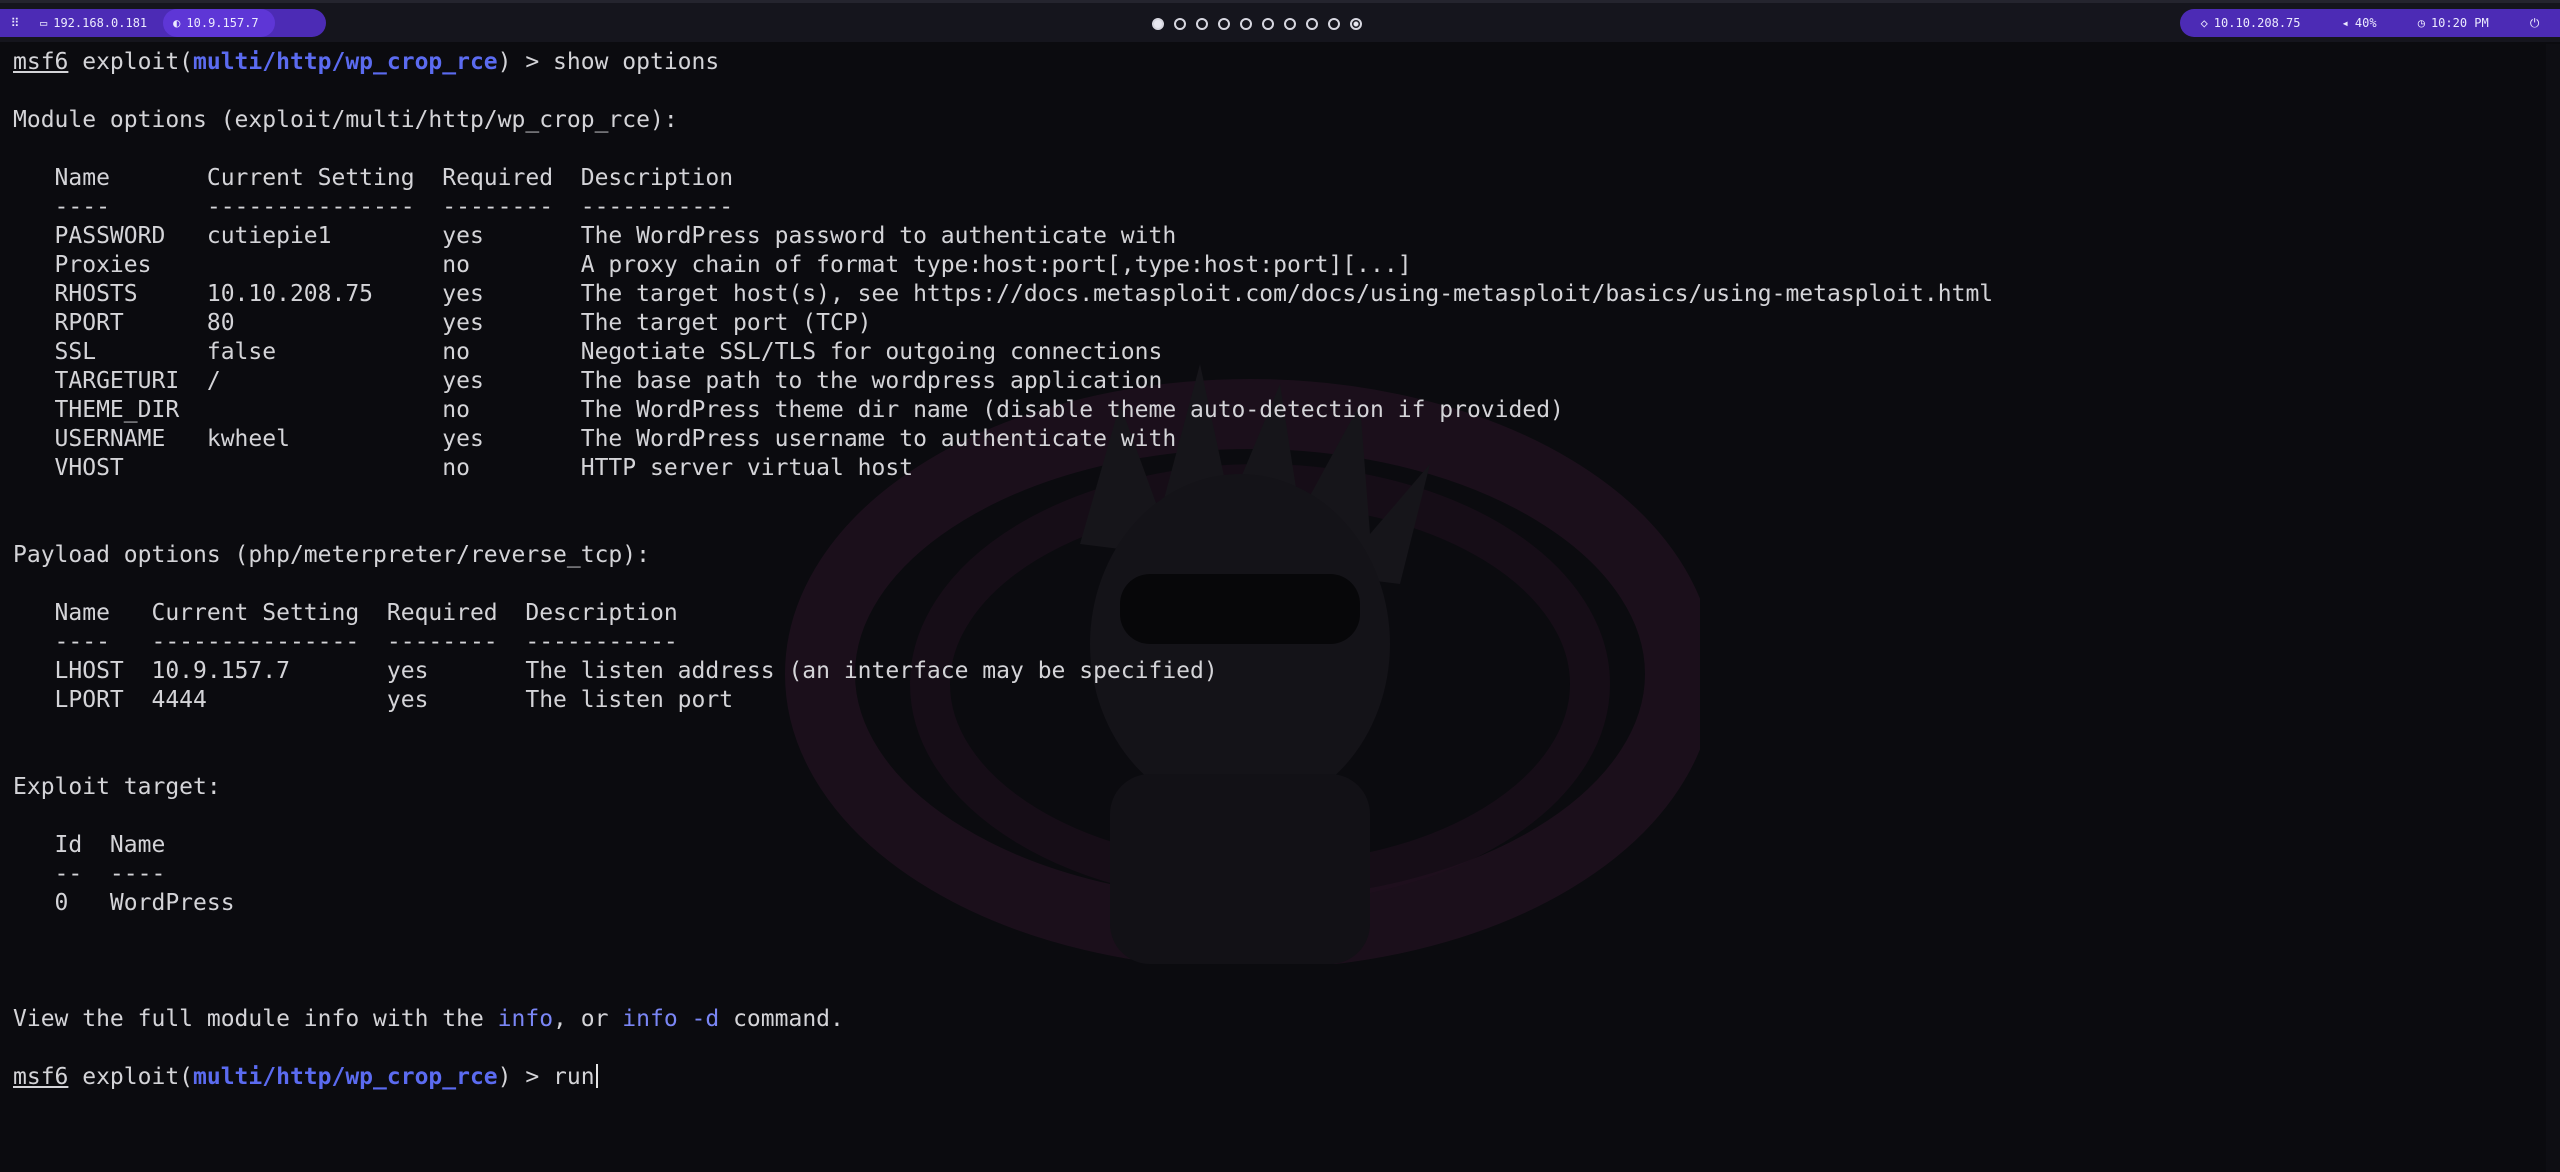 The width and height of the screenshot is (2560, 1172). I want to click on status-pill-left: ⠿ ▭ 192.168.0.181 ◐ 10.9.157.7, so click(163, 23).